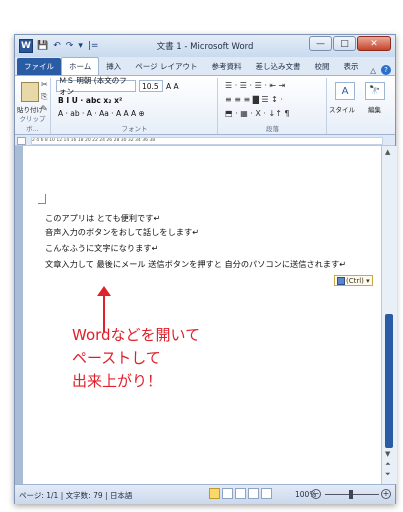 This screenshot has height=512, width=403. What do you see at coordinates (227, 493) in the screenshot?
I see `full-screen-view-icon` at bounding box center [227, 493].